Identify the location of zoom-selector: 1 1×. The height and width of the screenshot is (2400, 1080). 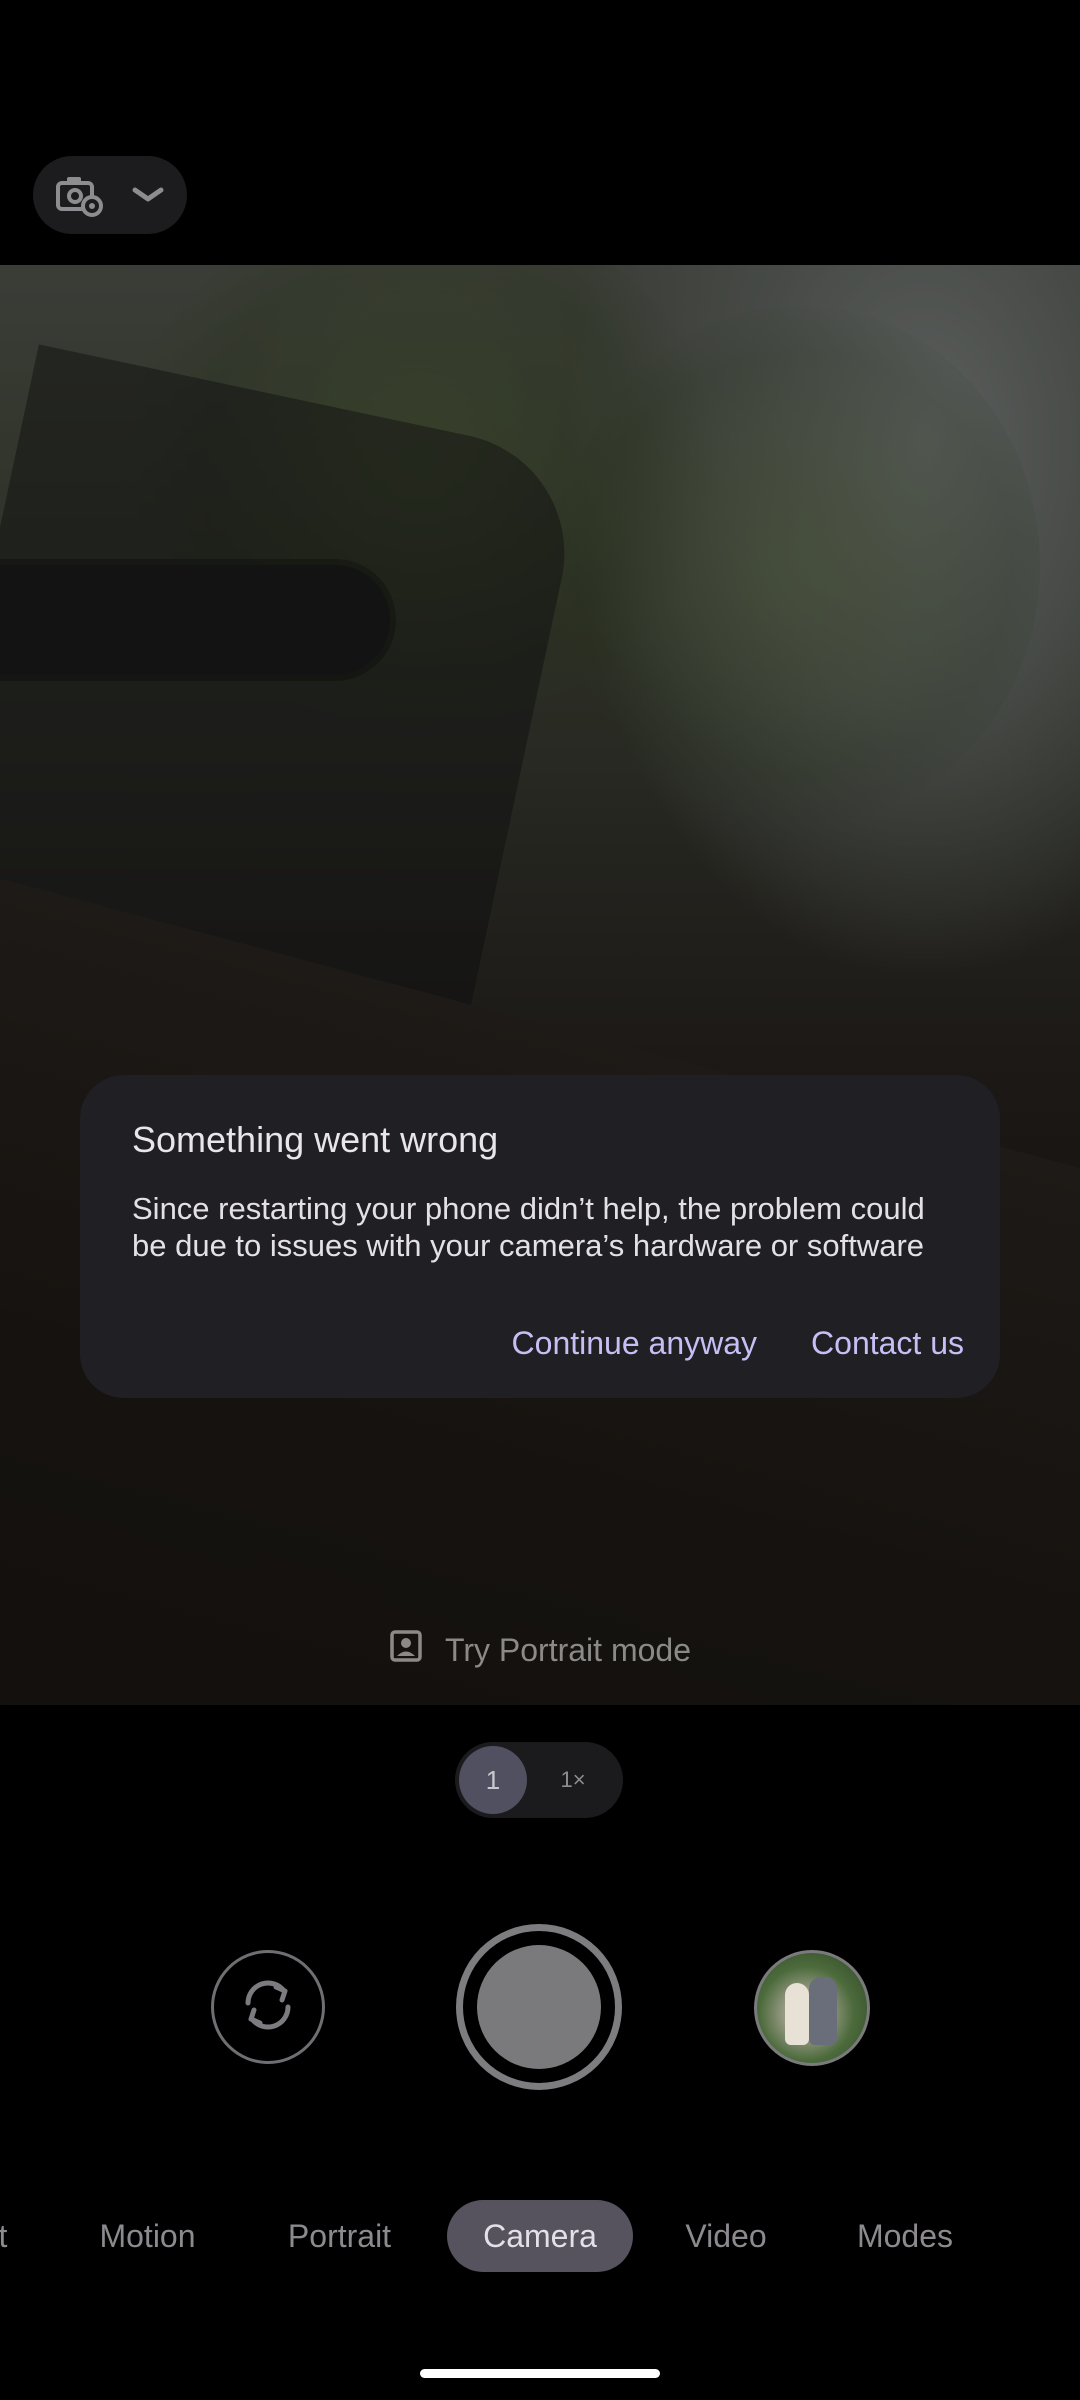
(539, 1780).